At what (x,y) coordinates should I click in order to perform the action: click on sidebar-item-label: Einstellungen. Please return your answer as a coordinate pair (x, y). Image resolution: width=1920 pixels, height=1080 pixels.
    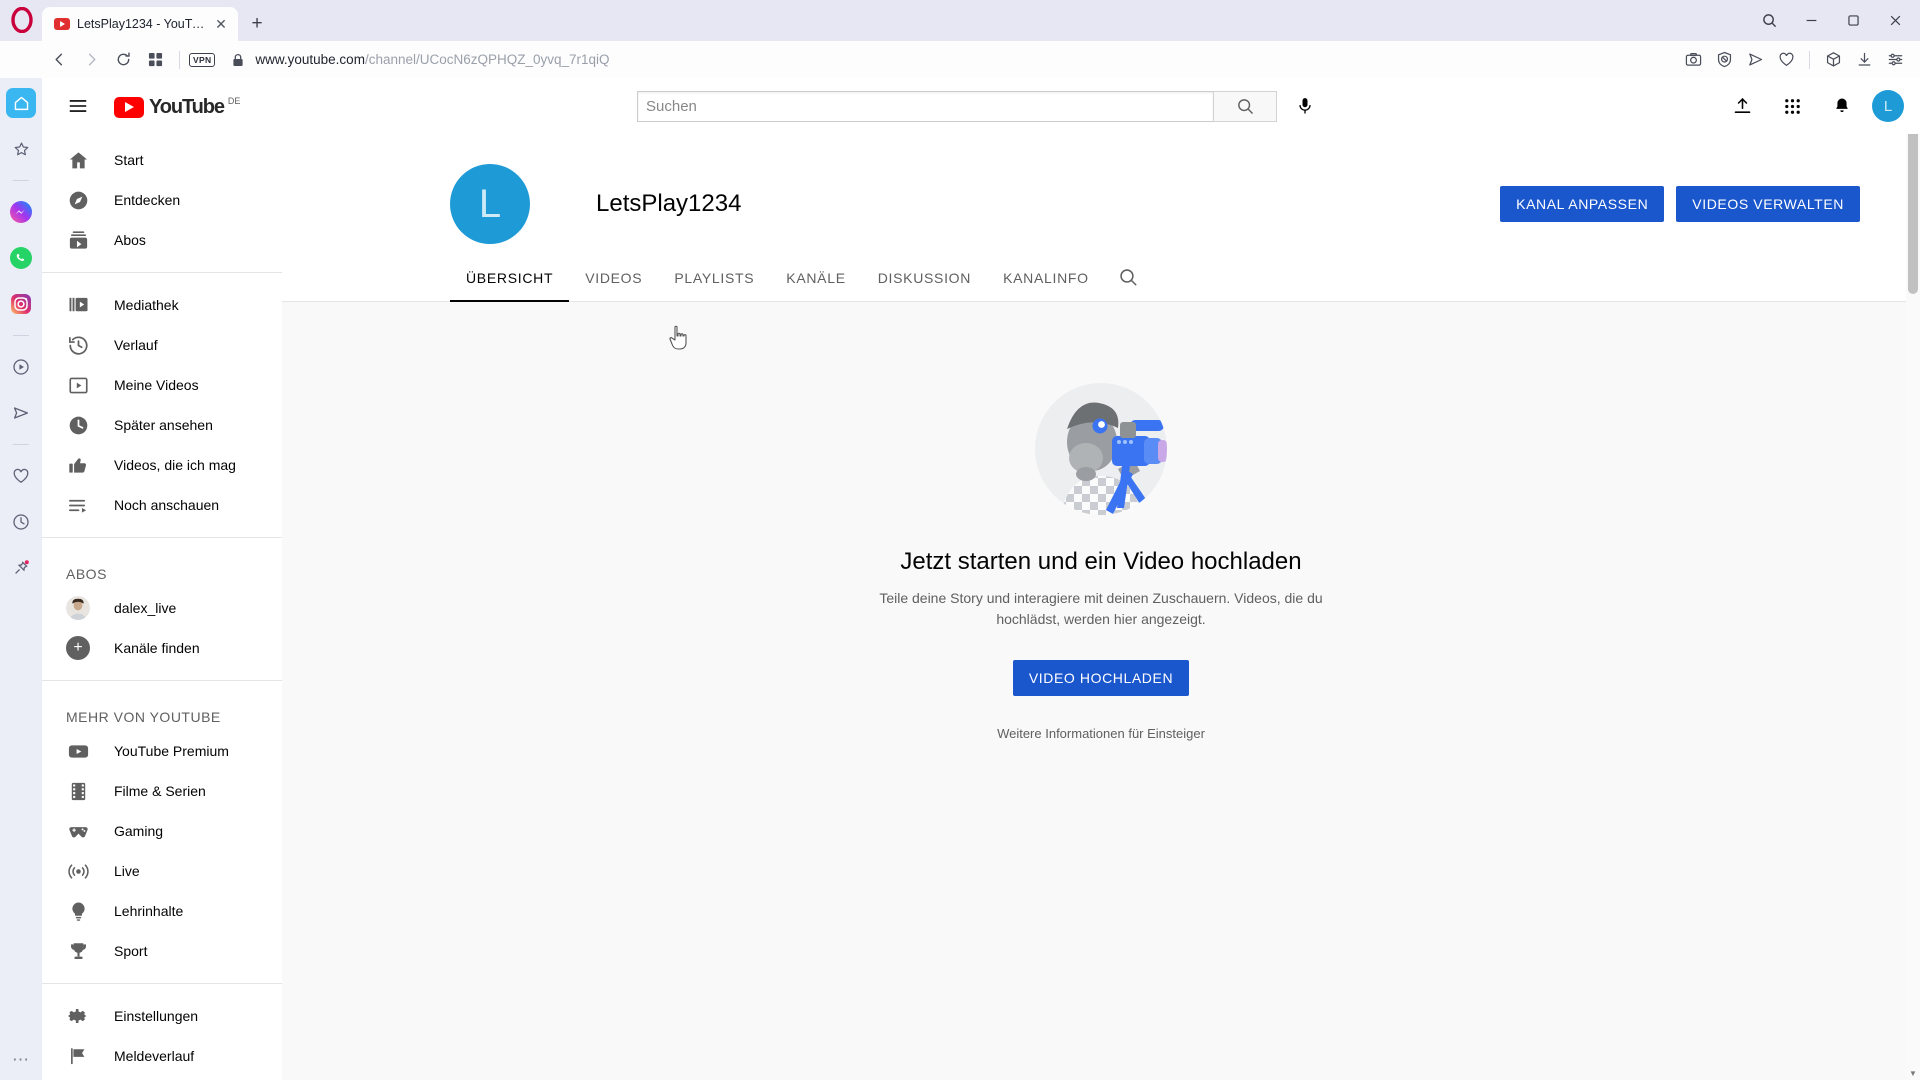
    Looking at the image, I should click on (156, 1016).